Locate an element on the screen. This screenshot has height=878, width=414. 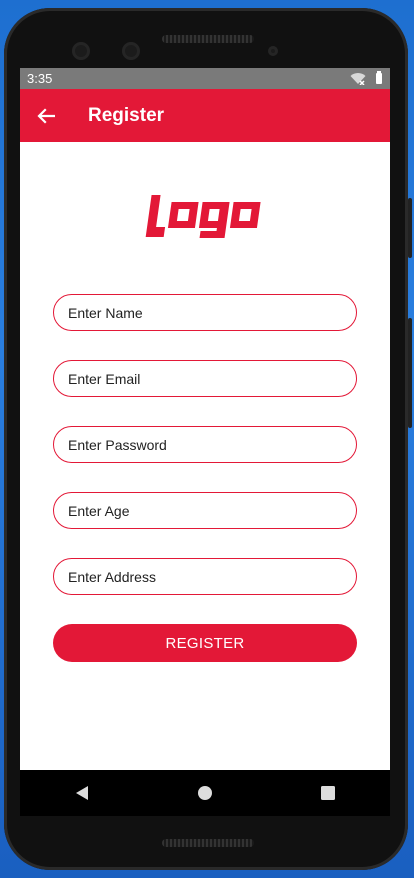
system-nav-bar is located at coordinates (205, 793).